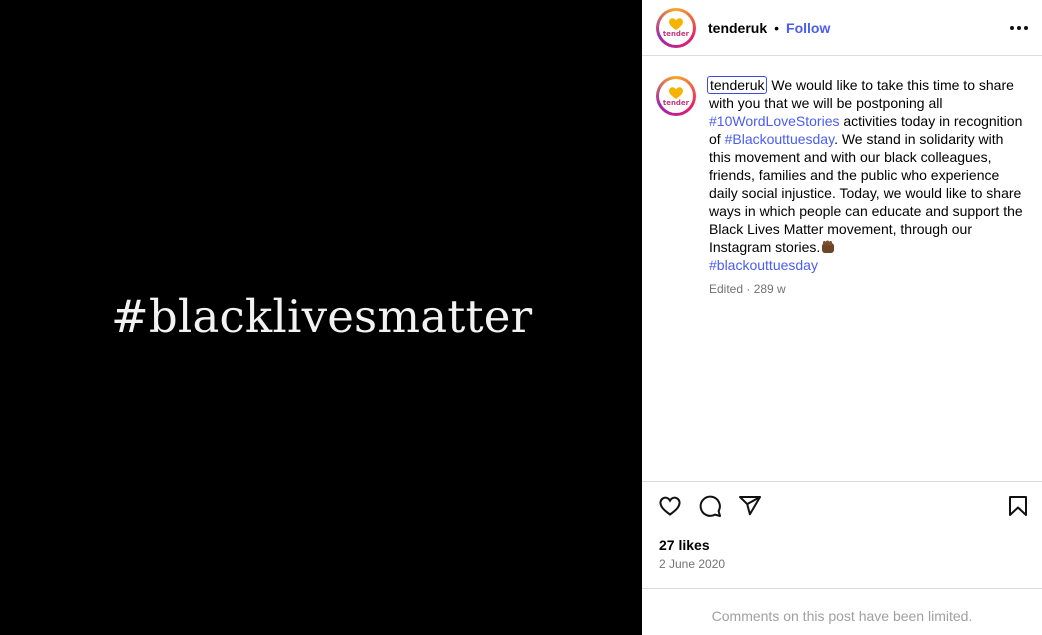 Image resolution: width=1042 pixels, height=635 pixels. I want to click on caption-meta: Edited · 289 w, so click(747, 289).